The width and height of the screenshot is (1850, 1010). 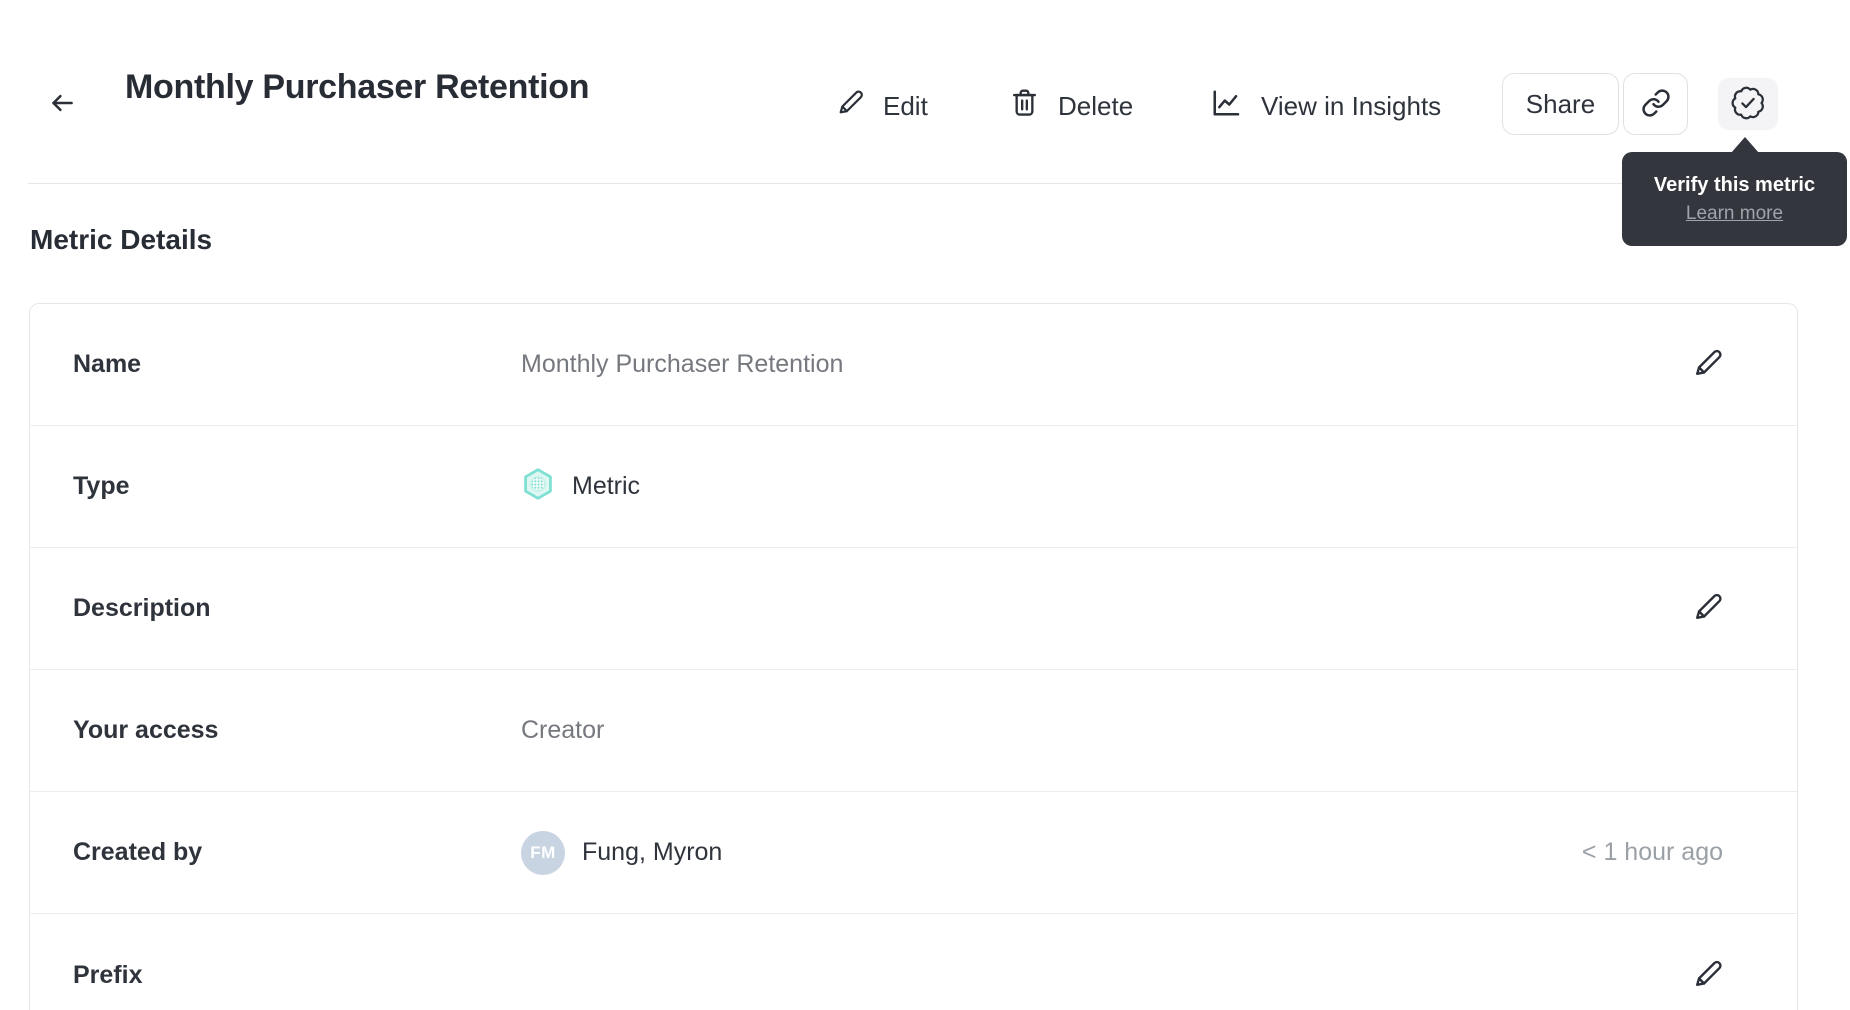 I want to click on arrow-left-icon, so click(x=62, y=104).